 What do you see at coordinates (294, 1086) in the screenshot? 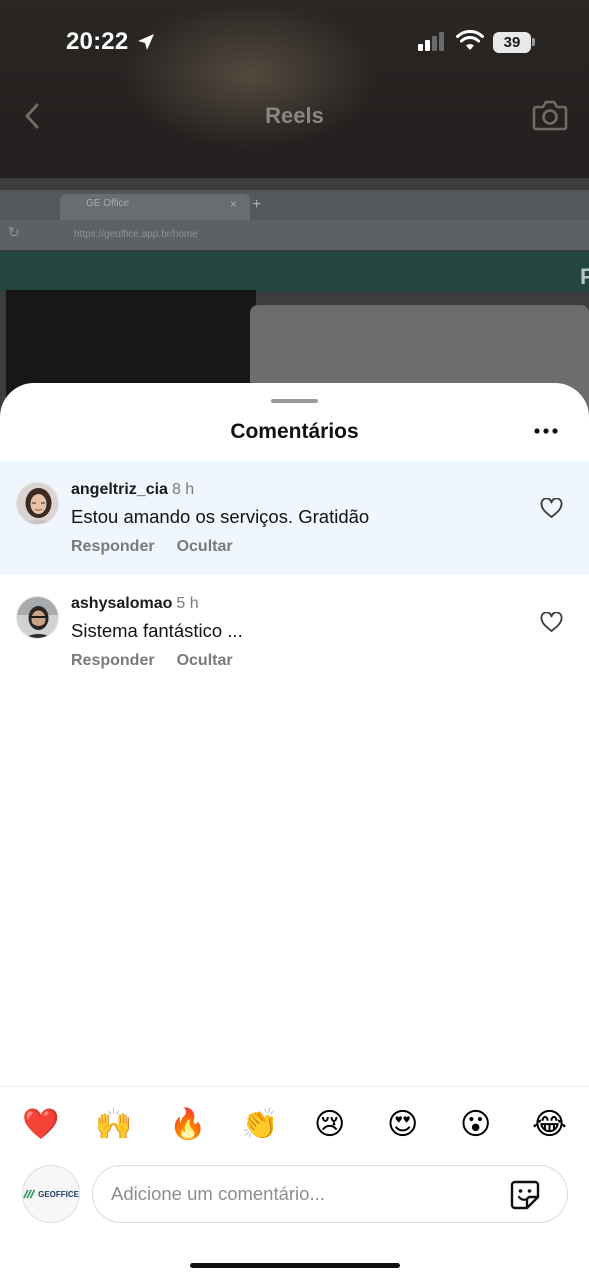
I see `composer-divider` at bounding box center [294, 1086].